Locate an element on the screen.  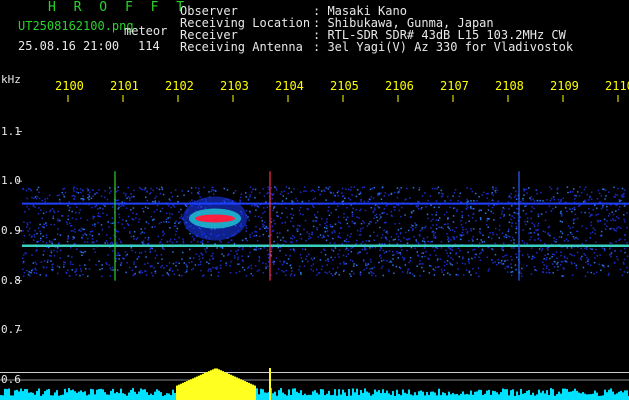
x-tick-label: 2100 is located at coordinates (69, 86).